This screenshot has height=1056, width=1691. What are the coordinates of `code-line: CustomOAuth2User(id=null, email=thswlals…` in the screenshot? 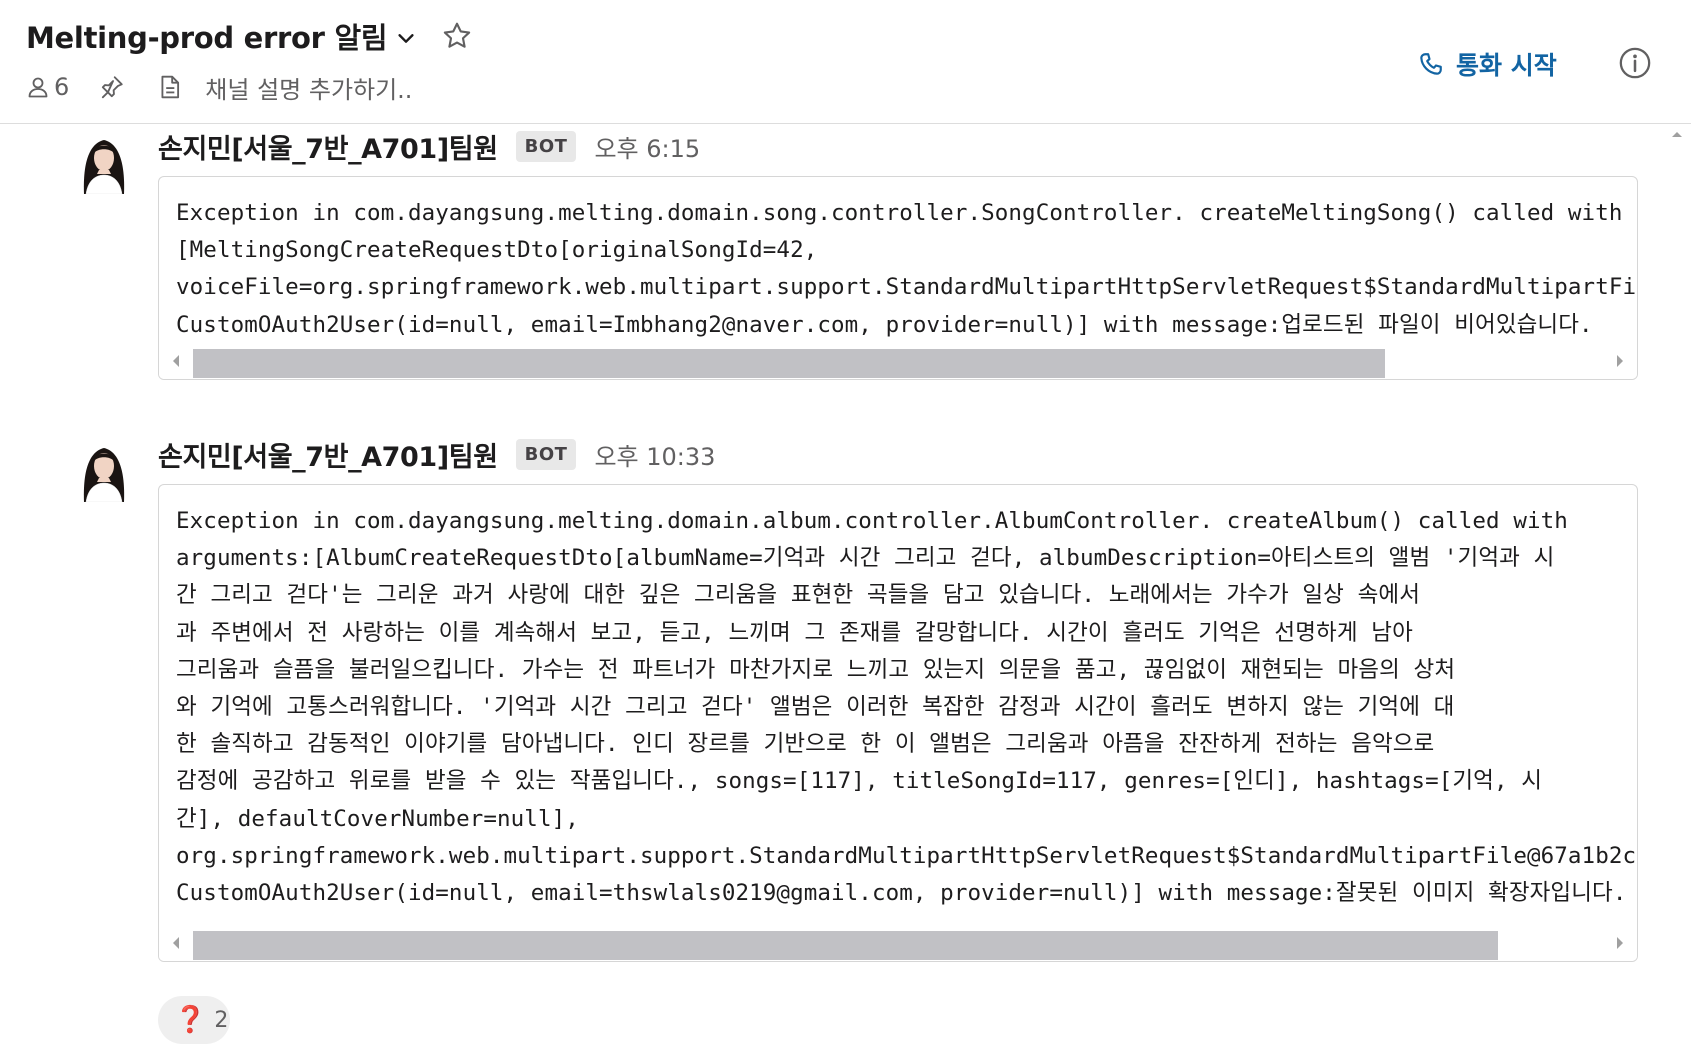 It's located at (901, 893).